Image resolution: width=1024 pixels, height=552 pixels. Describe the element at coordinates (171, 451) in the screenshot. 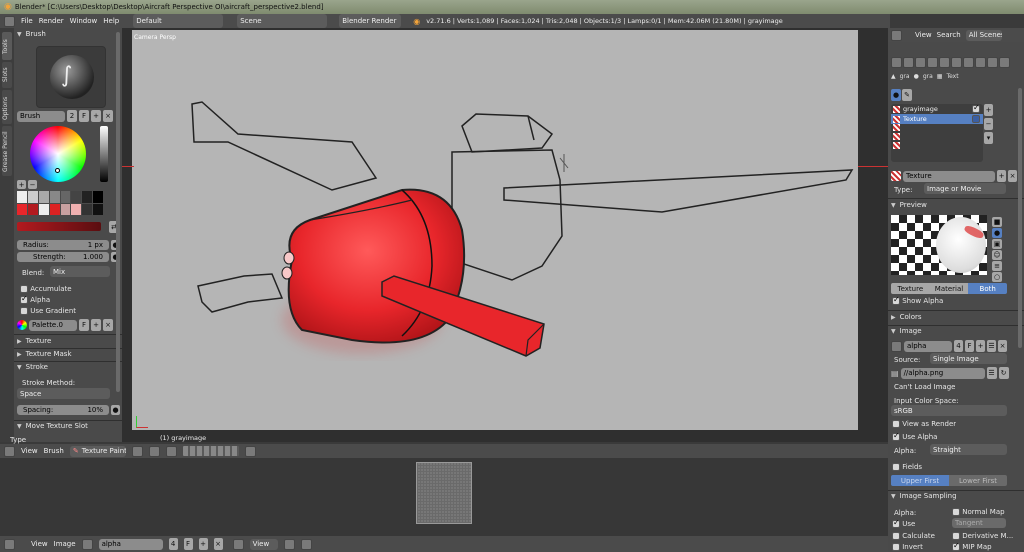

I see `face-mask-icon` at that location.